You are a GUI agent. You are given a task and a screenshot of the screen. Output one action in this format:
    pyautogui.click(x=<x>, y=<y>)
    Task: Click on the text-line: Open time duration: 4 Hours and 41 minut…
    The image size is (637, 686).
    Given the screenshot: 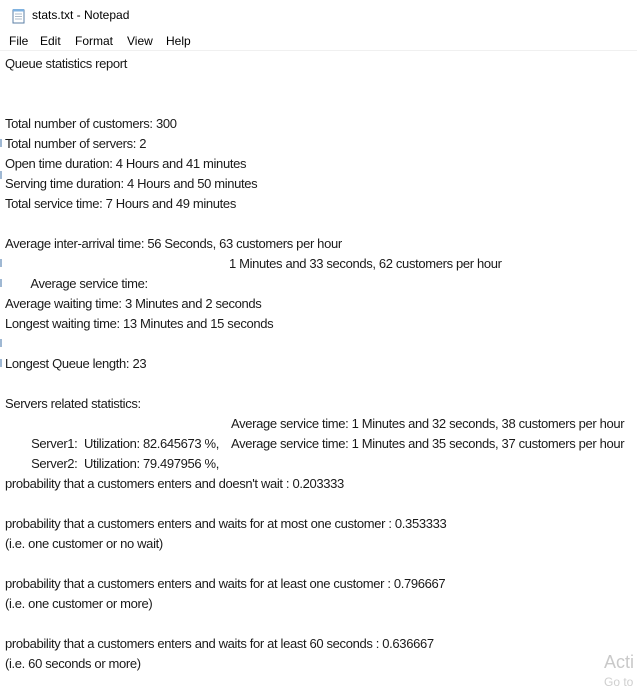 What is the action you would take?
    pyautogui.click(x=126, y=163)
    